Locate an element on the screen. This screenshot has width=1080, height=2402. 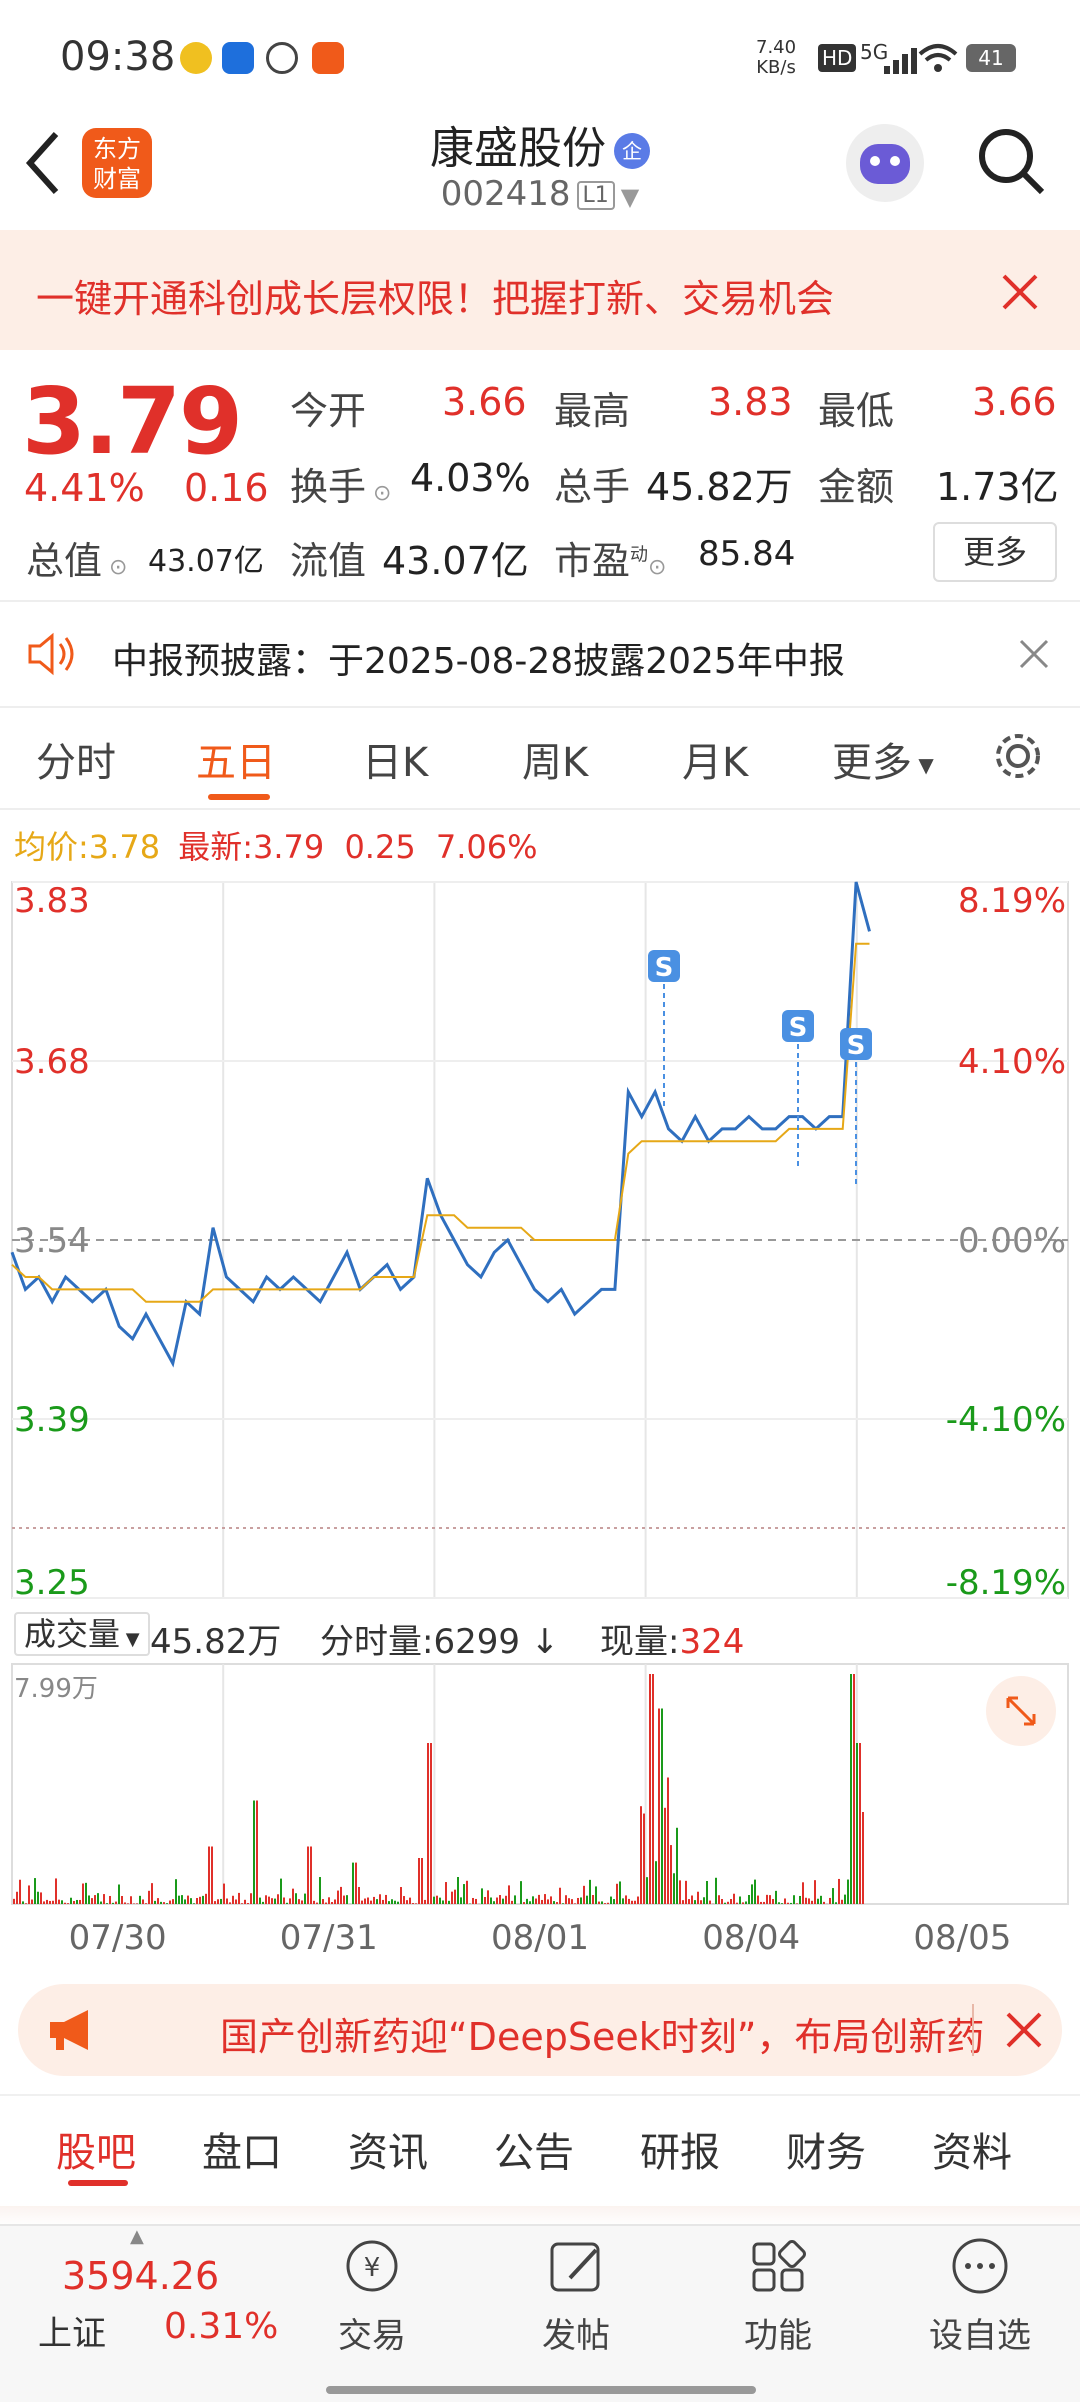
open-value: 3.66 is located at coordinates (484, 402).